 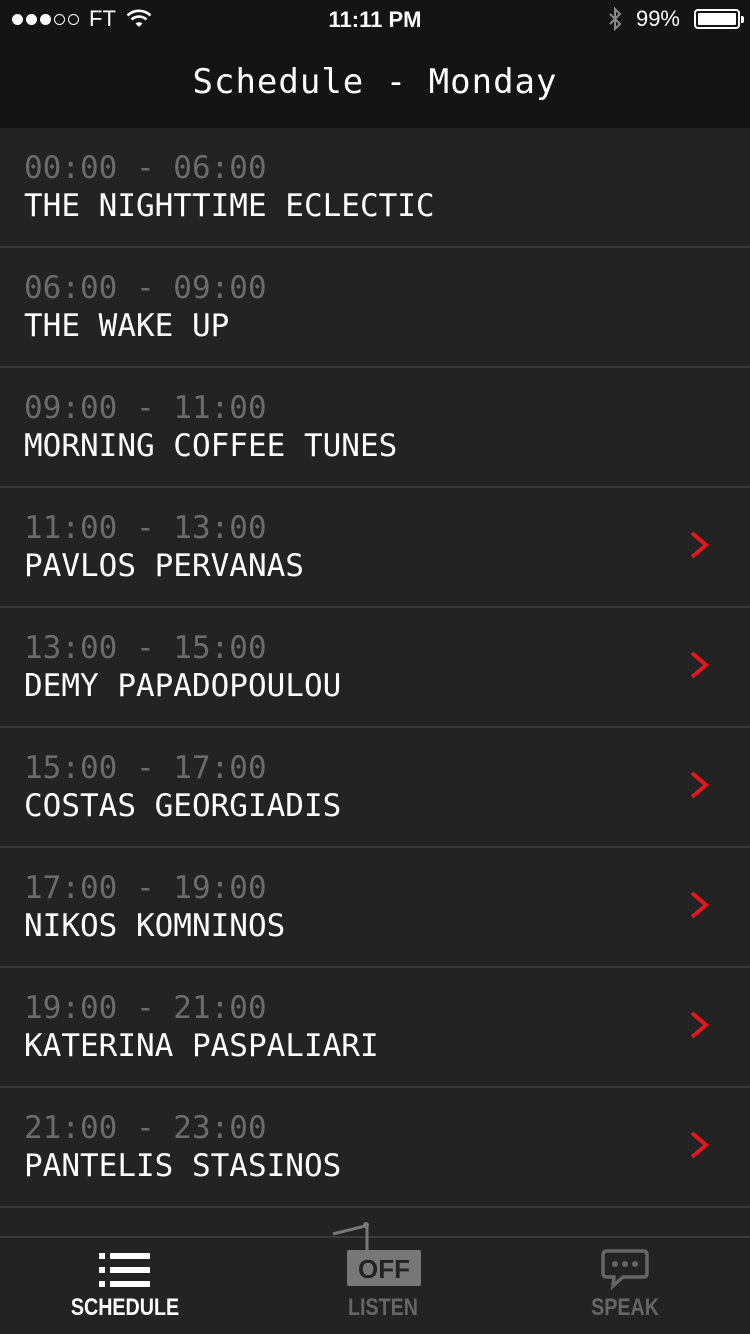 I want to click on show-time: 17:00 - 19:00, so click(x=145, y=888).